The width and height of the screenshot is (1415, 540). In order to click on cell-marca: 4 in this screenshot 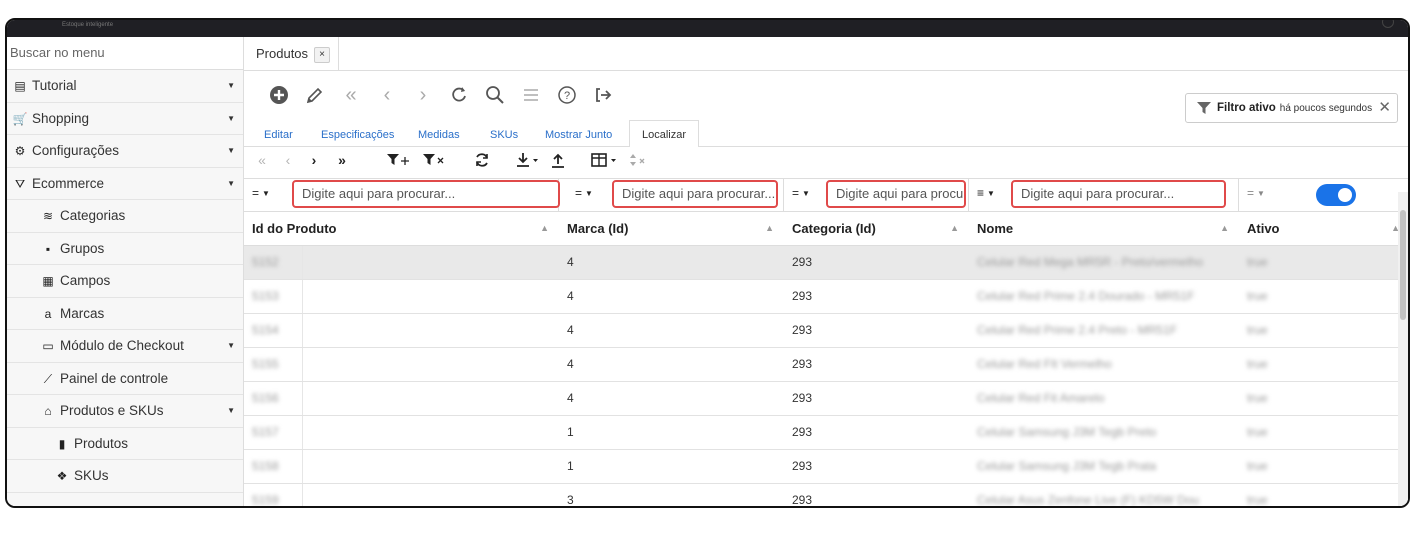, I will do `click(570, 398)`.